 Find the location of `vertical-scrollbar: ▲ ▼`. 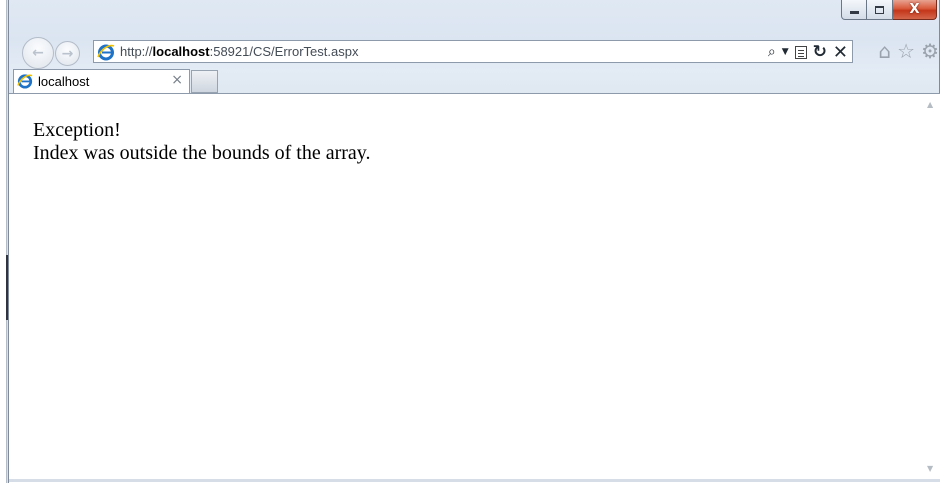

vertical-scrollbar: ▲ ▼ is located at coordinates (931, 288).